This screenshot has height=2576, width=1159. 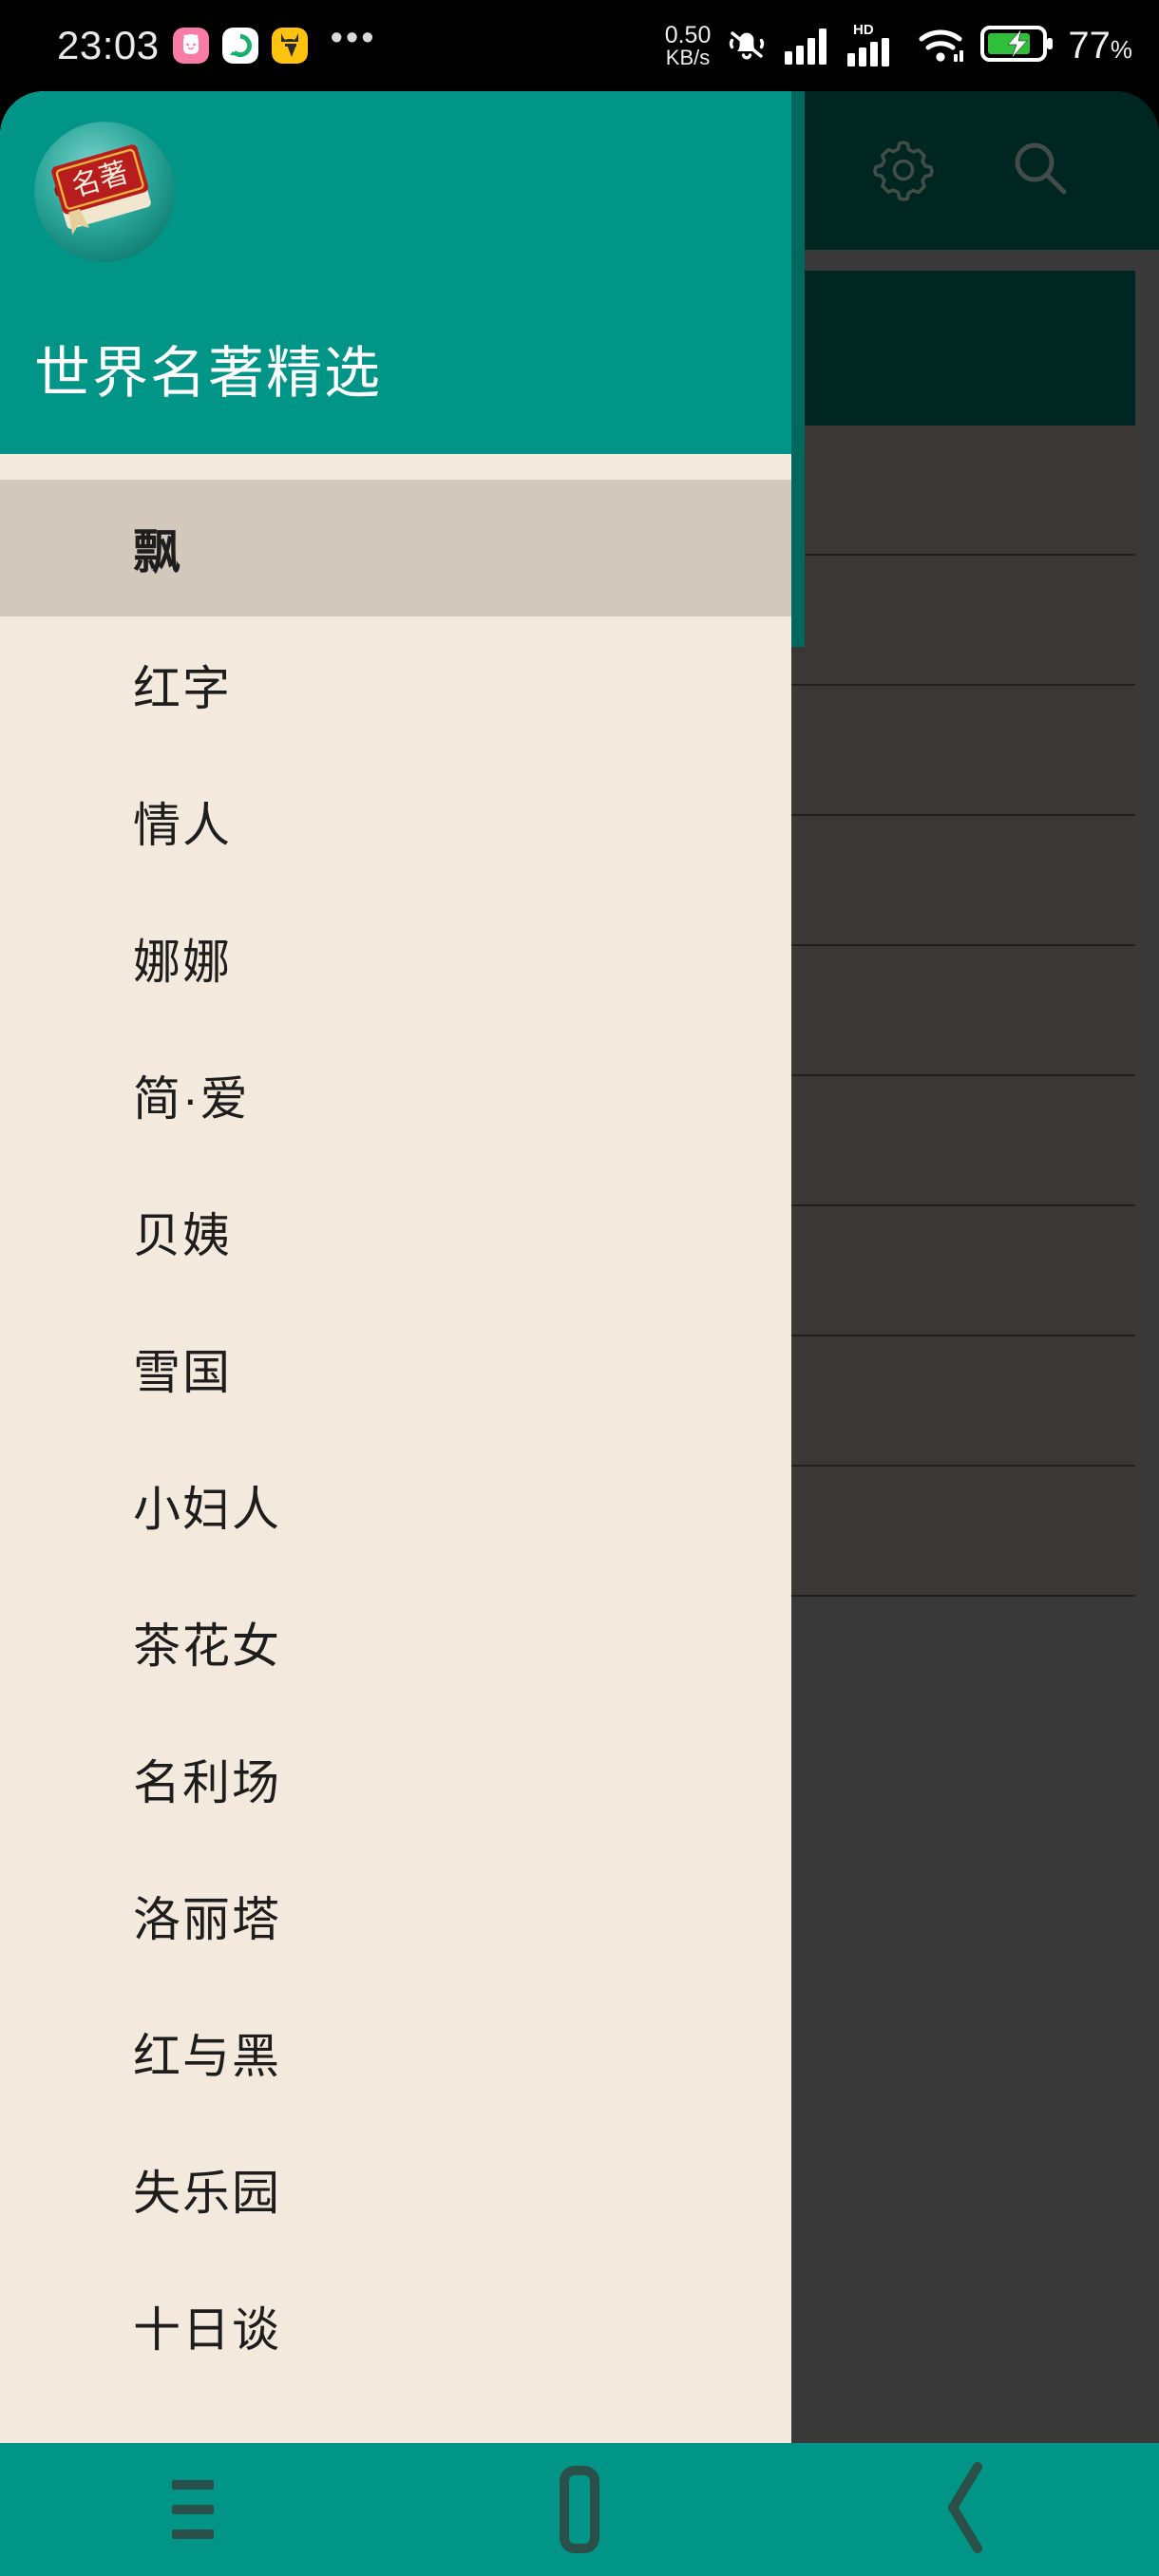 What do you see at coordinates (746, 46) in the screenshot?
I see `silent-bell-icon` at bounding box center [746, 46].